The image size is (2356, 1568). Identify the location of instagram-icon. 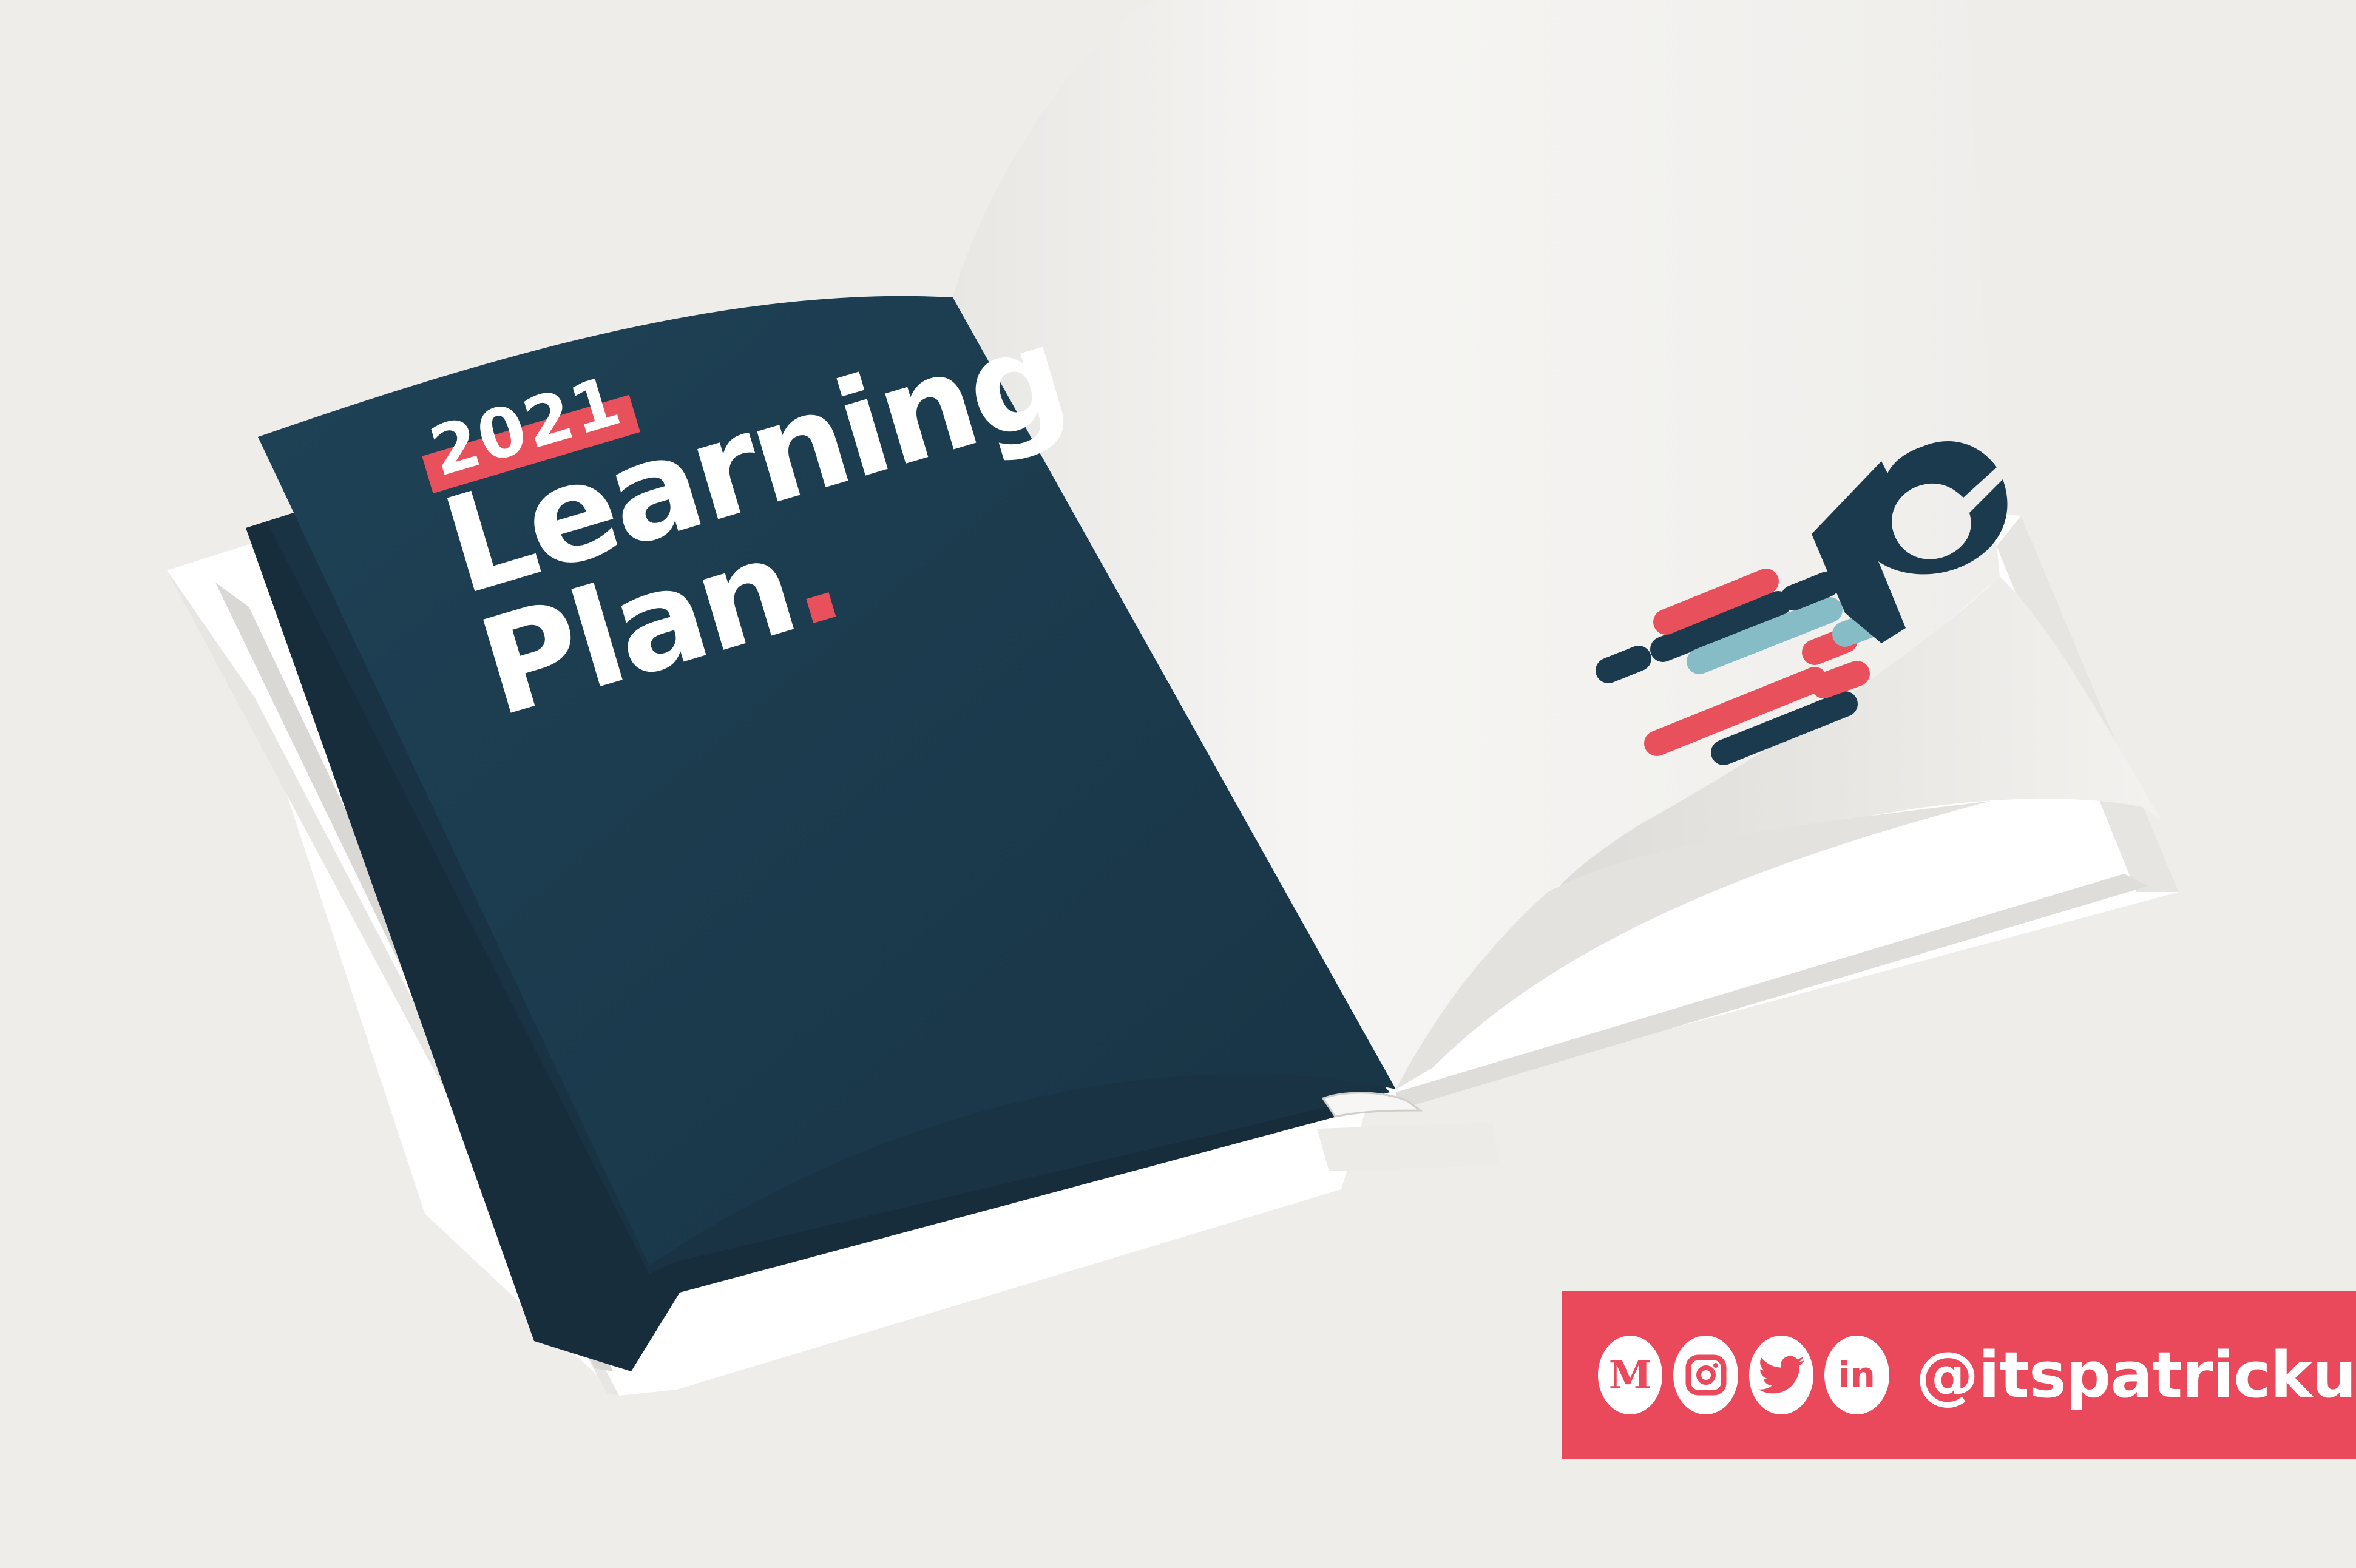
(1705, 1375).